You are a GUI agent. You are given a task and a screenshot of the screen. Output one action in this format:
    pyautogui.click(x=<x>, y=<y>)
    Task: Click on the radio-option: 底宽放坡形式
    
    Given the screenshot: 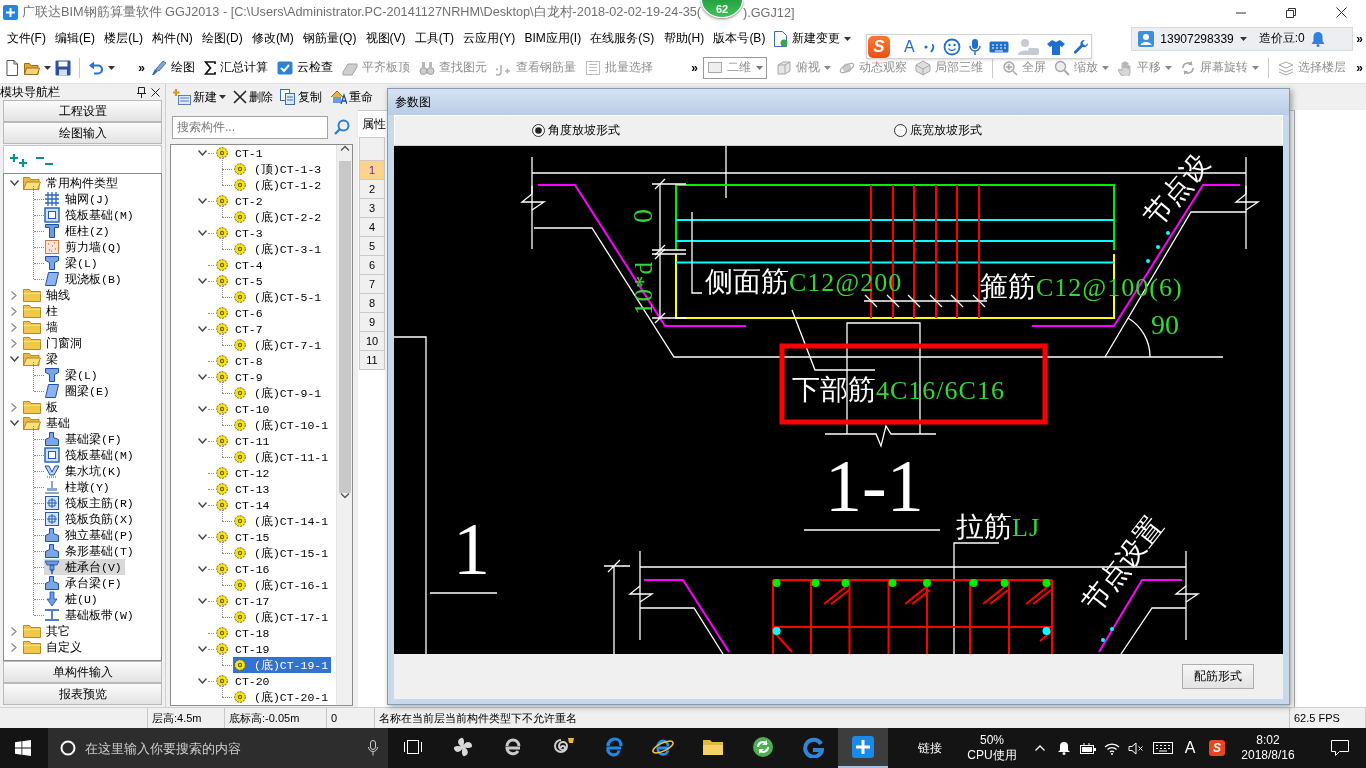 What is the action you would take?
    pyautogui.click(x=1075, y=130)
    